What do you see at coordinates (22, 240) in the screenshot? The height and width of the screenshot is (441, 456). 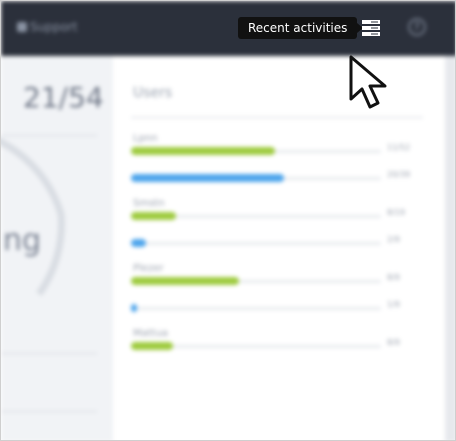 I see `gauge-text: ng` at bounding box center [22, 240].